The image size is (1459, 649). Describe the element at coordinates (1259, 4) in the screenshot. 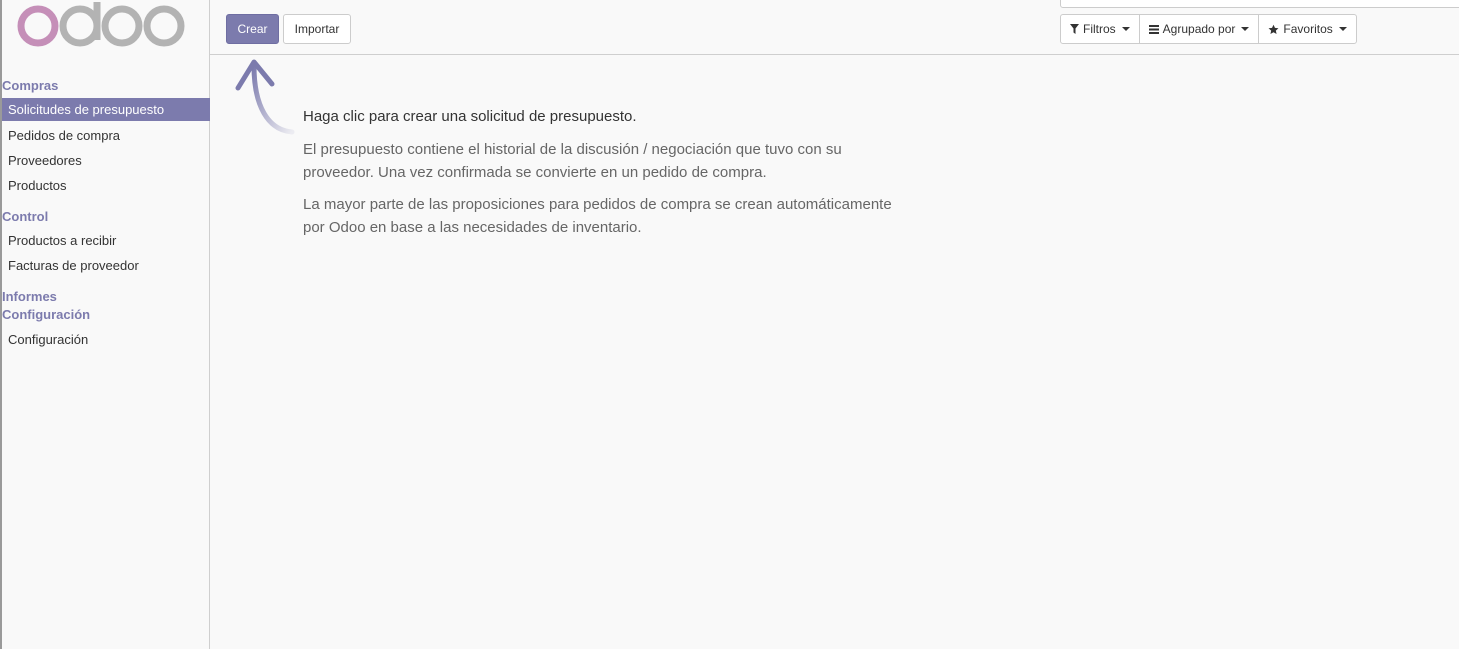

I see `search-input` at that location.